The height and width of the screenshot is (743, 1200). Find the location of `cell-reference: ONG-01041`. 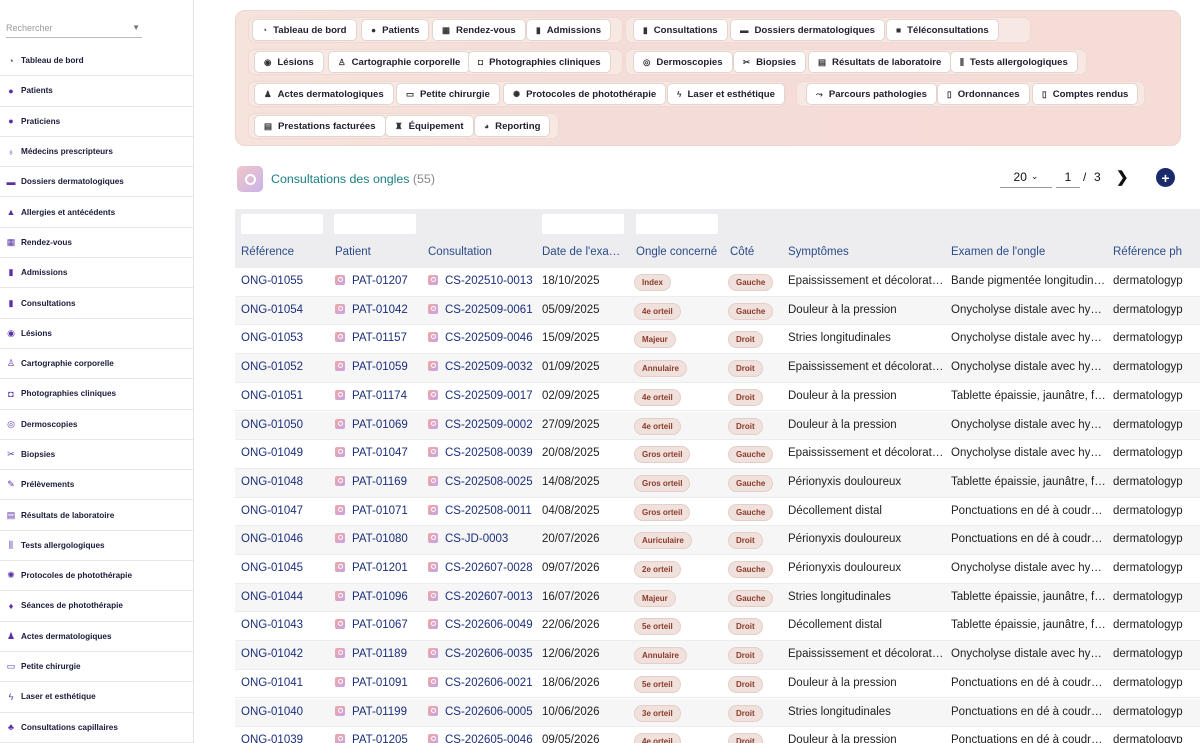

cell-reference: ONG-01041 is located at coordinates (272, 683).